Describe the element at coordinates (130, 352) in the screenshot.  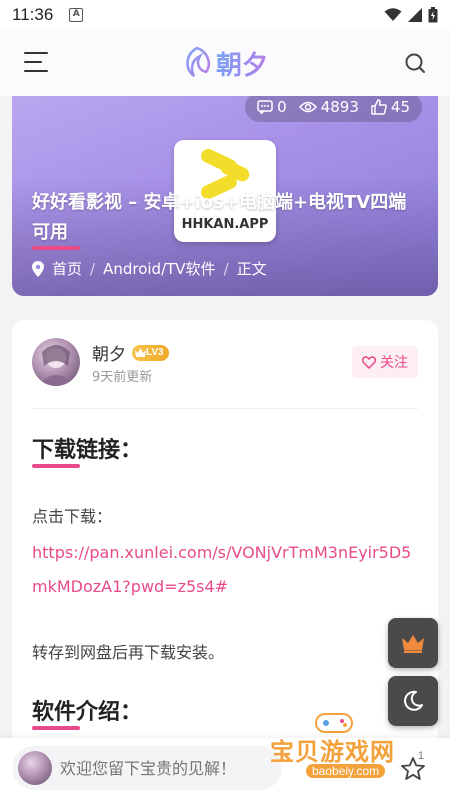
I see `author-name: 朝夕 LV3` at that location.